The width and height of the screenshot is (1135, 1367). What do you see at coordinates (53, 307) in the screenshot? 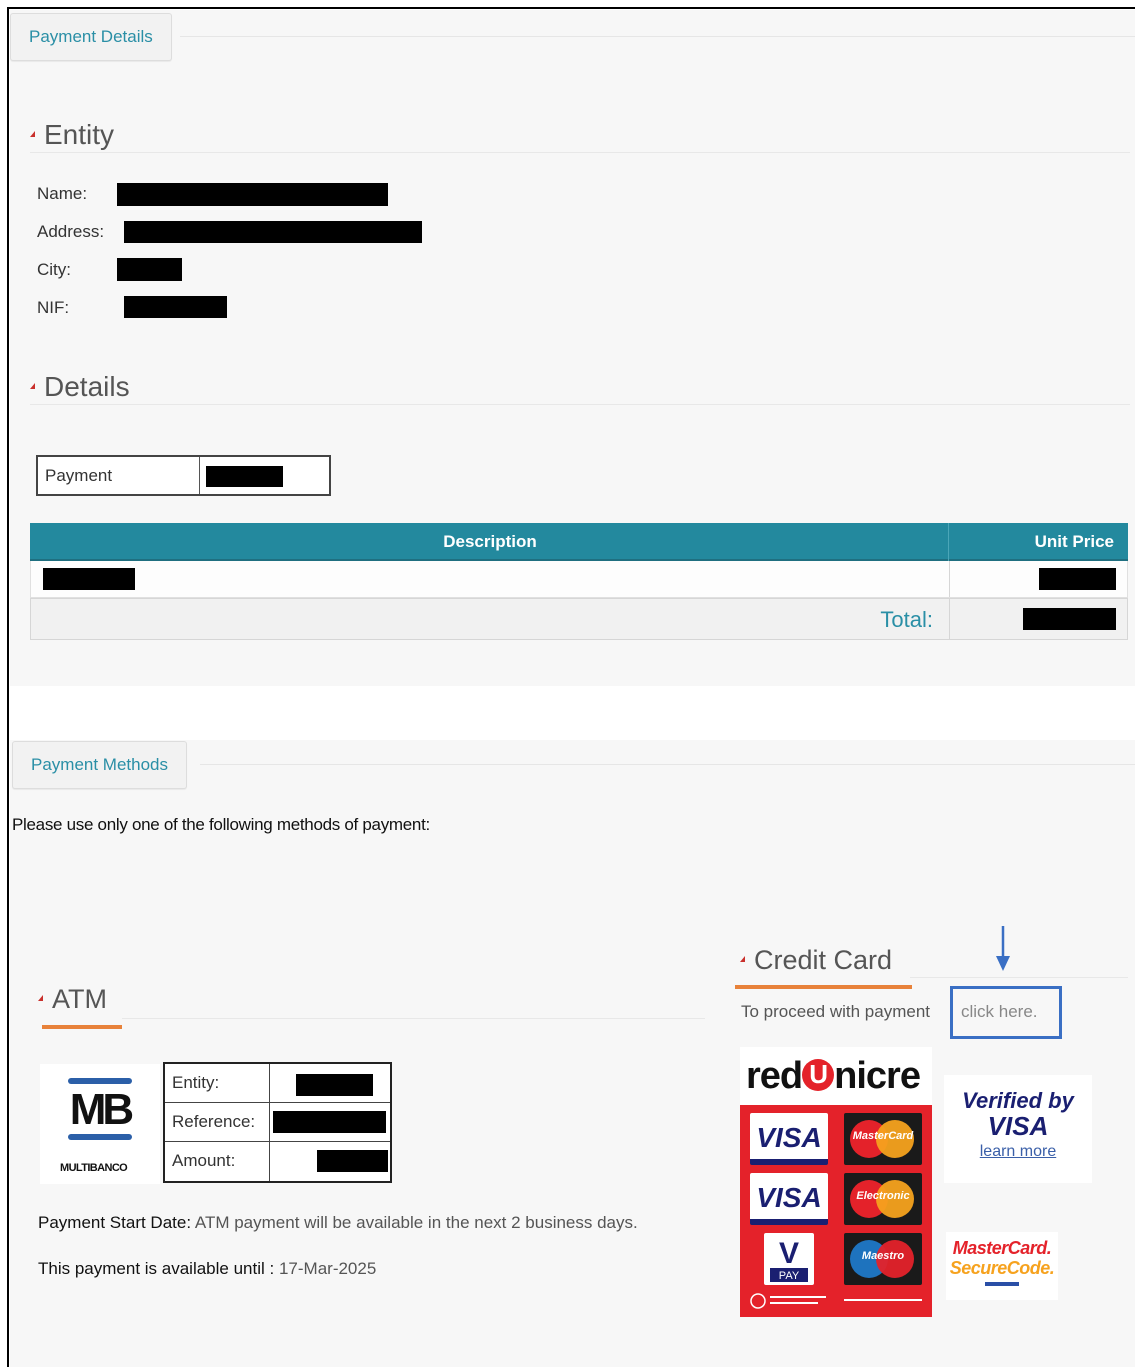
I see `entity-nif-label: NIF:` at bounding box center [53, 307].